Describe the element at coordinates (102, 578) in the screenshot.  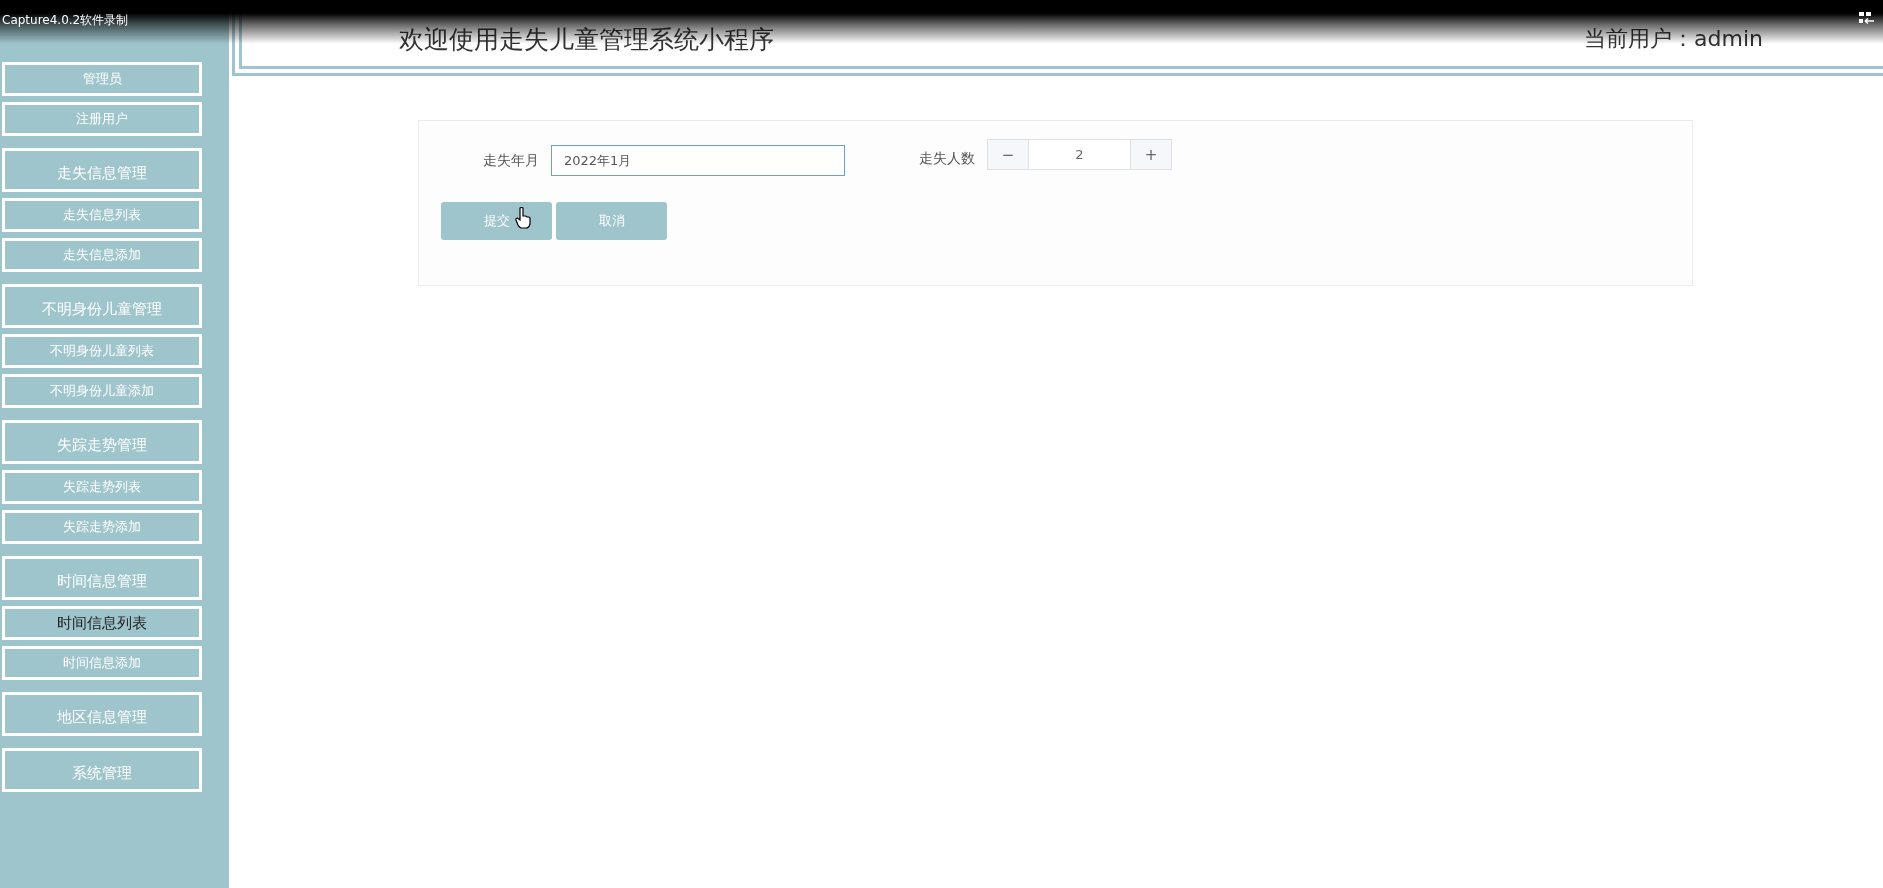
I see `menu-heading: 时间信息管理` at that location.